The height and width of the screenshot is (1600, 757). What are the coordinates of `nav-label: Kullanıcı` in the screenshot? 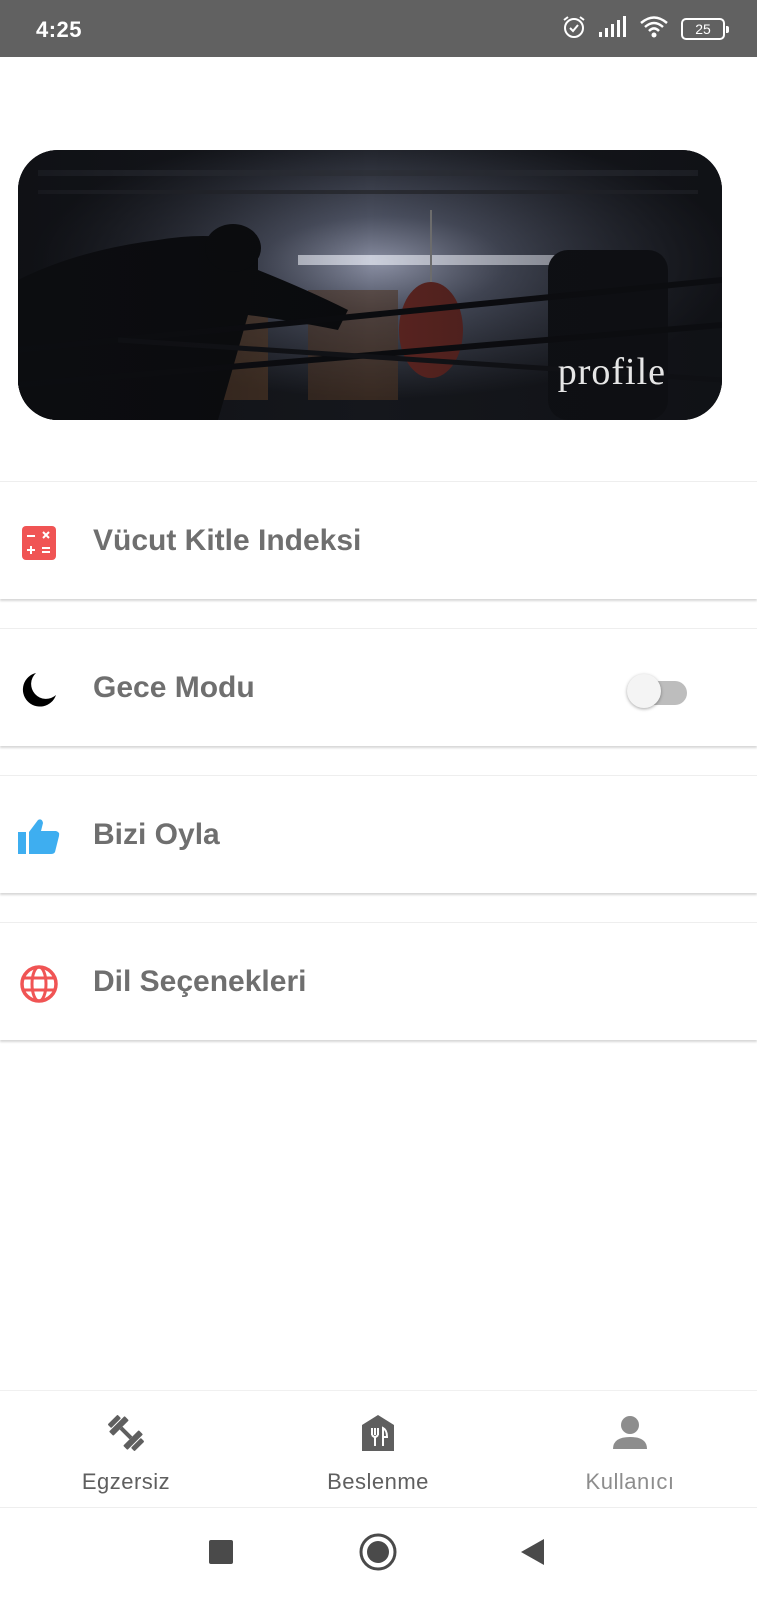 It's located at (630, 1481).